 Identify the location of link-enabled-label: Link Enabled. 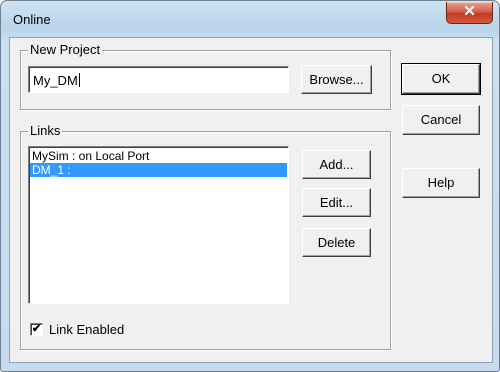
(86, 329).